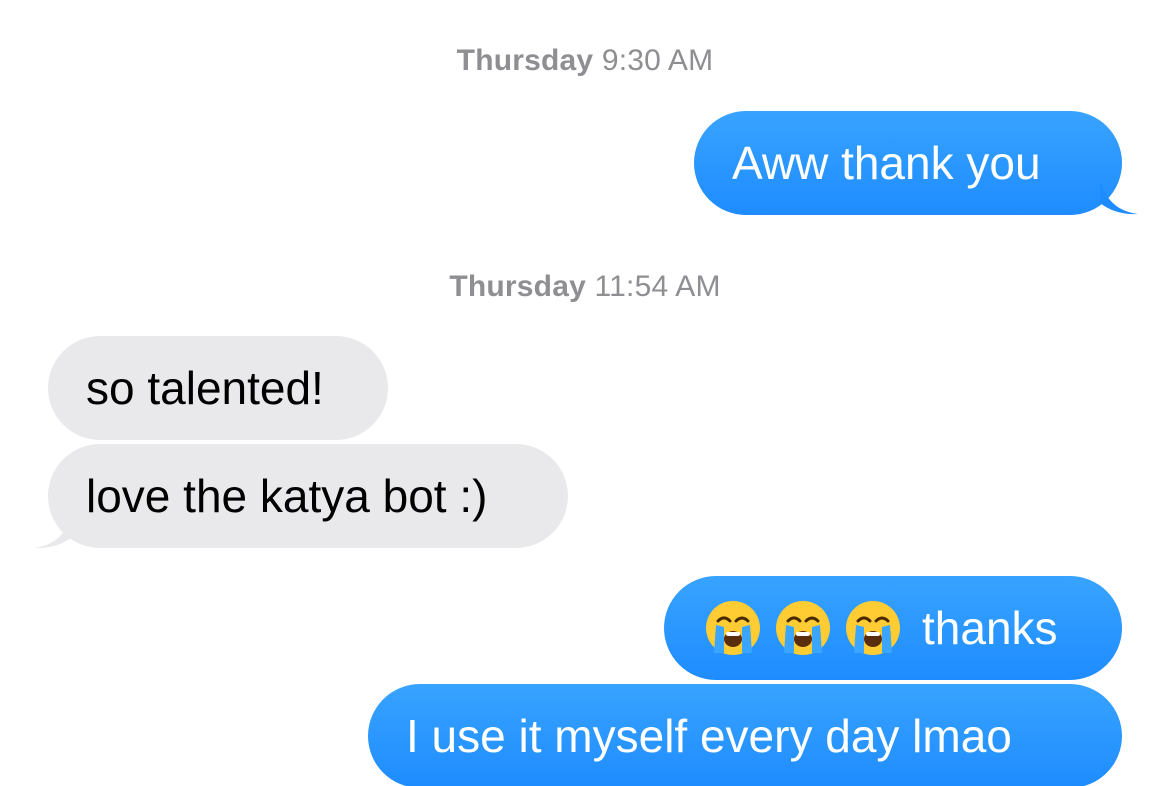 The height and width of the screenshot is (786, 1170). Describe the element at coordinates (53, 532) in the screenshot. I see `bubble-tail-received` at that location.